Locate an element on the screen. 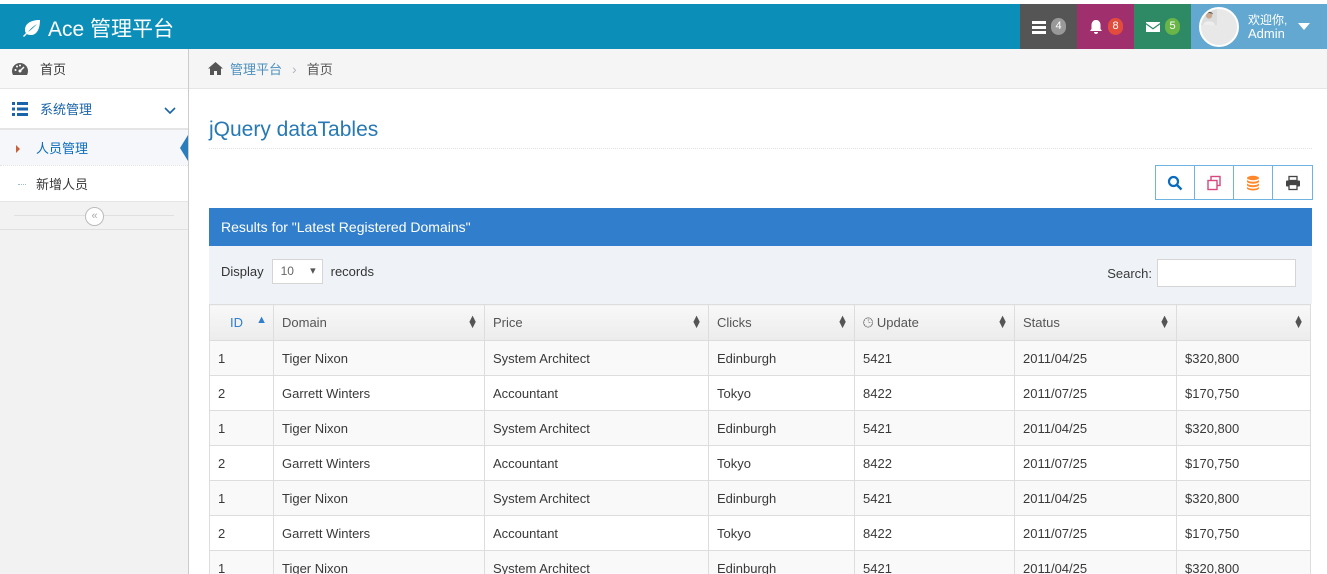 The image size is (1327, 574). search-icon is located at coordinates (1175, 182).